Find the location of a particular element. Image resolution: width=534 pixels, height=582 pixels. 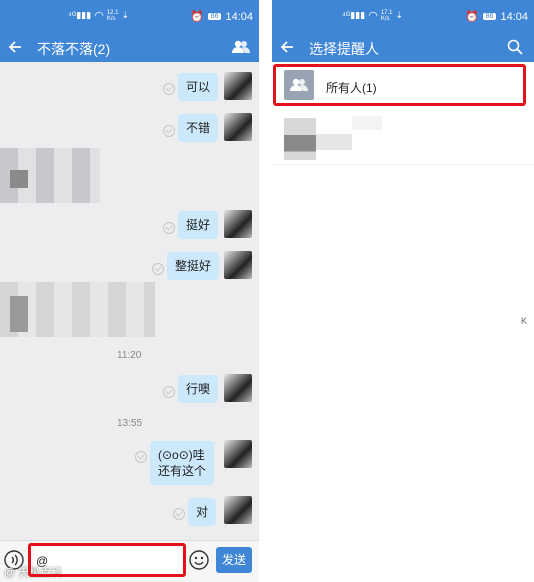

chat-header: 不落不落(2) is located at coordinates (129, 47).